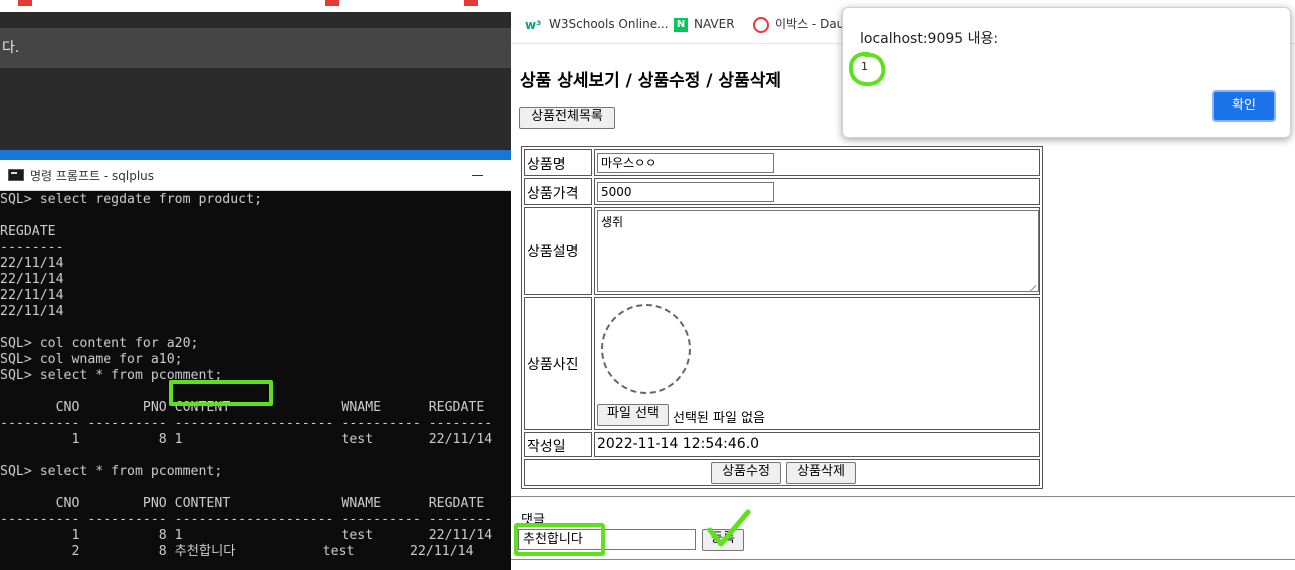 This screenshot has height=570, width=1295. Describe the element at coordinates (533, 24) in the screenshot. I see `w3schools-icon: w³` at that location.